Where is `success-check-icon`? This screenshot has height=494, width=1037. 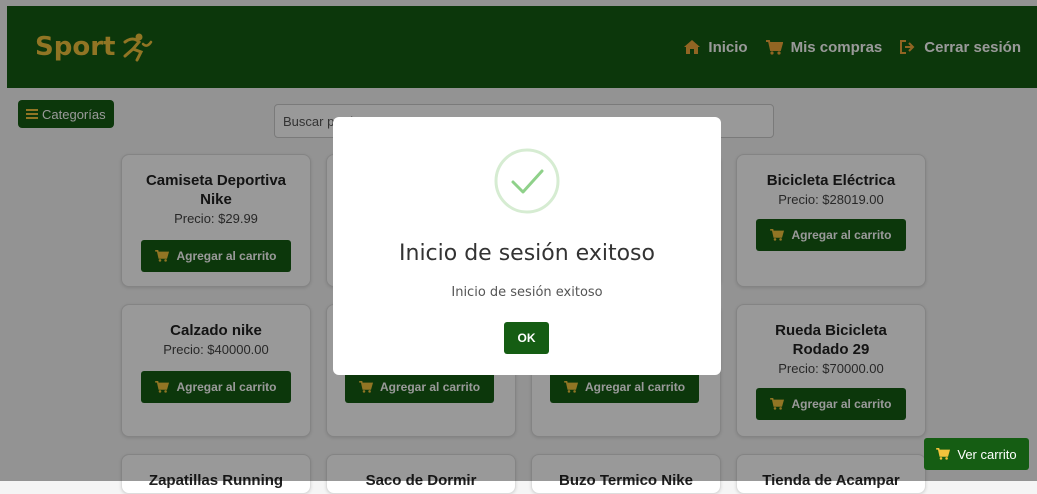 success-check-icon is located at coordinates (527, 181).